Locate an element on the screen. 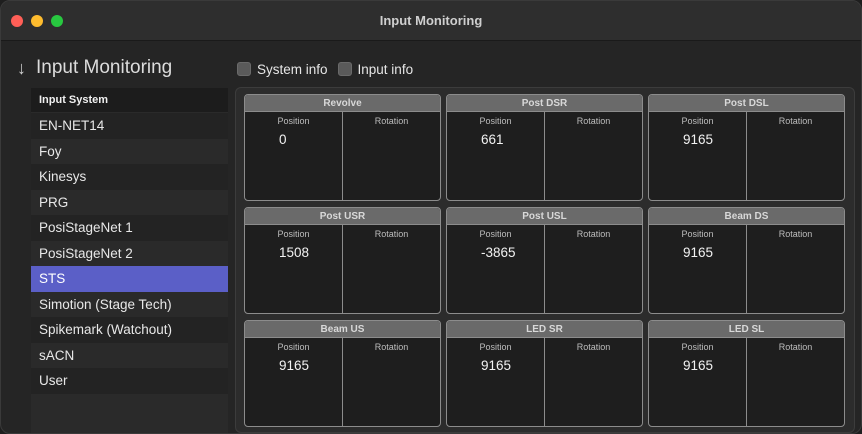  list-item: PosiStageNet 2 is located at coordinates (129, 253).